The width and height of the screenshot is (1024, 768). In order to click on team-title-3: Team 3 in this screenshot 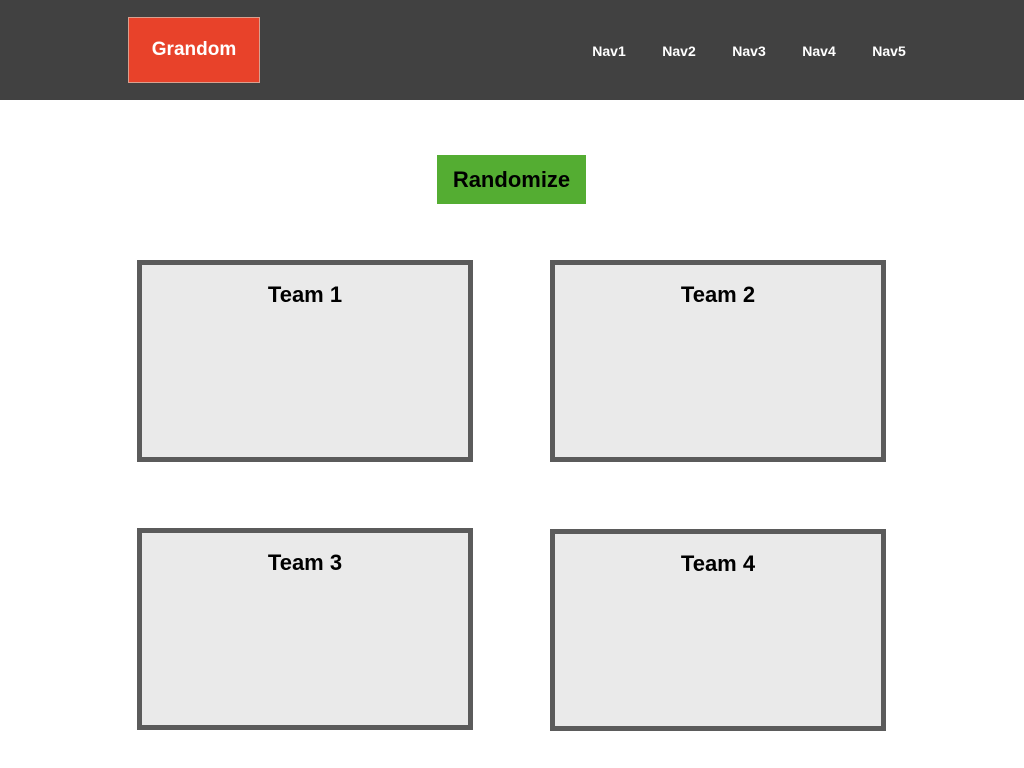, I will do `click(305, 562)`.